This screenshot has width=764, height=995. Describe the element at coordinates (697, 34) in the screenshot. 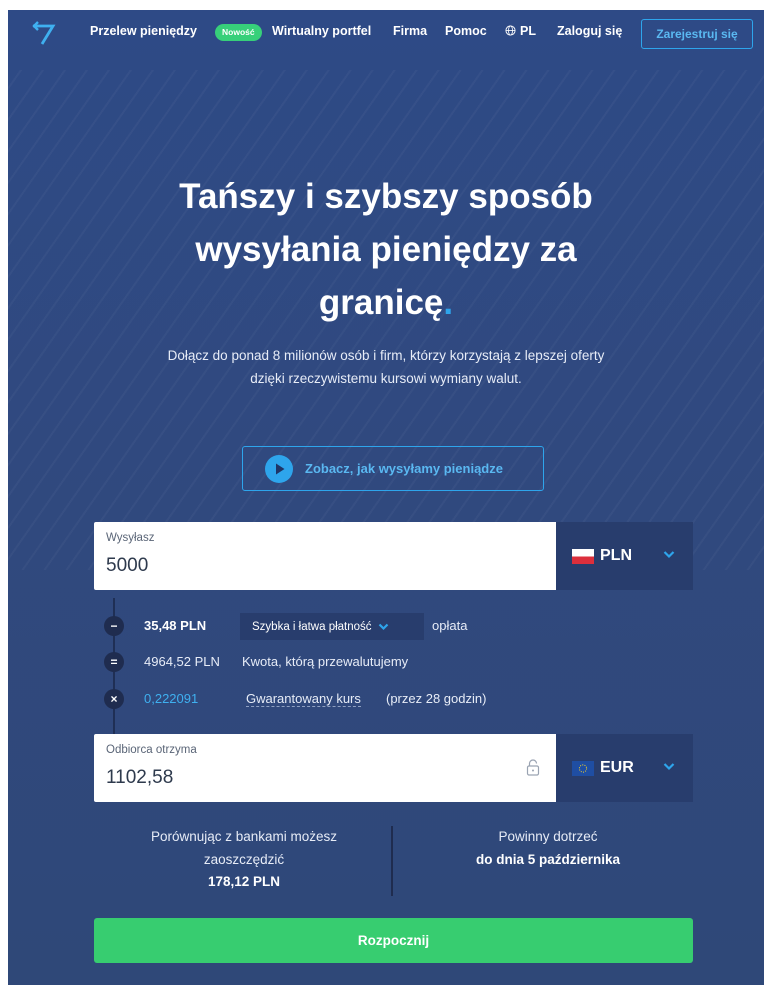

I see `signup-button: Zarejestruj się` at that location.